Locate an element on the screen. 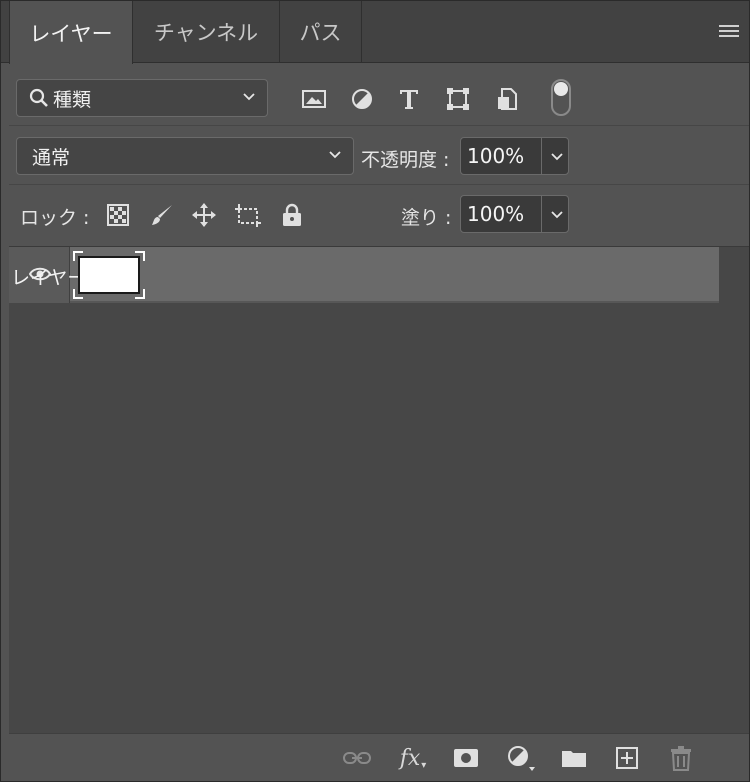  delete-layer-trash-icon is located at coordinates (681, 758).